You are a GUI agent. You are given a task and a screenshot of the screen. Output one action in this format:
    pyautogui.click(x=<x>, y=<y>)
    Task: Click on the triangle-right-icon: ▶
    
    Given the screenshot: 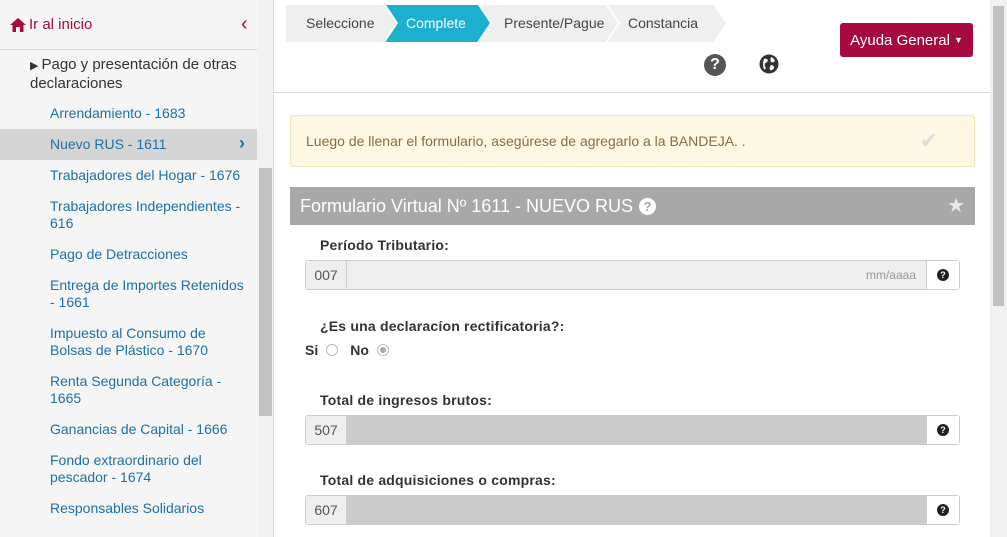 What is the action you would take?
    pyautogui.click(x=34, y=66)
    